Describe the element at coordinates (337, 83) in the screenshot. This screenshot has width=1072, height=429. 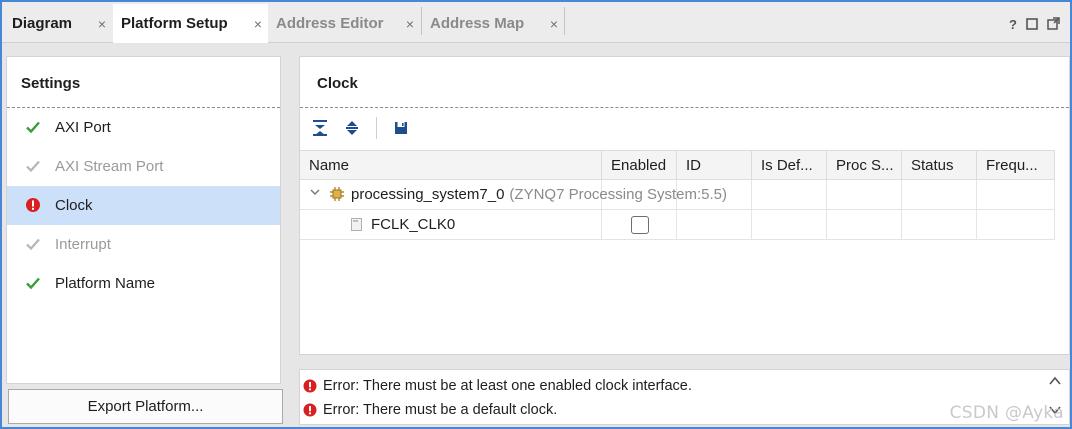
I see `clock-title: Clock` at that location.